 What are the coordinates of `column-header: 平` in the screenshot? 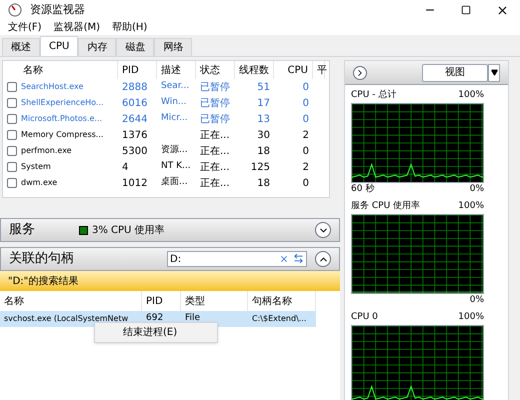 It's located at (319, 70).